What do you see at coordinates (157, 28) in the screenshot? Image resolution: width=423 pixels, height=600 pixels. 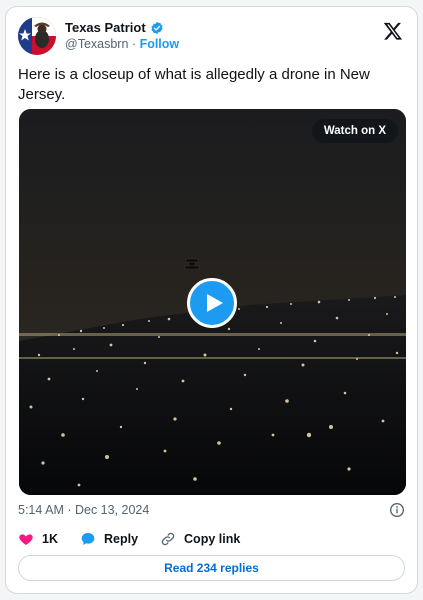 I see `verified-badge-icon` at bounding box center [157, 28].